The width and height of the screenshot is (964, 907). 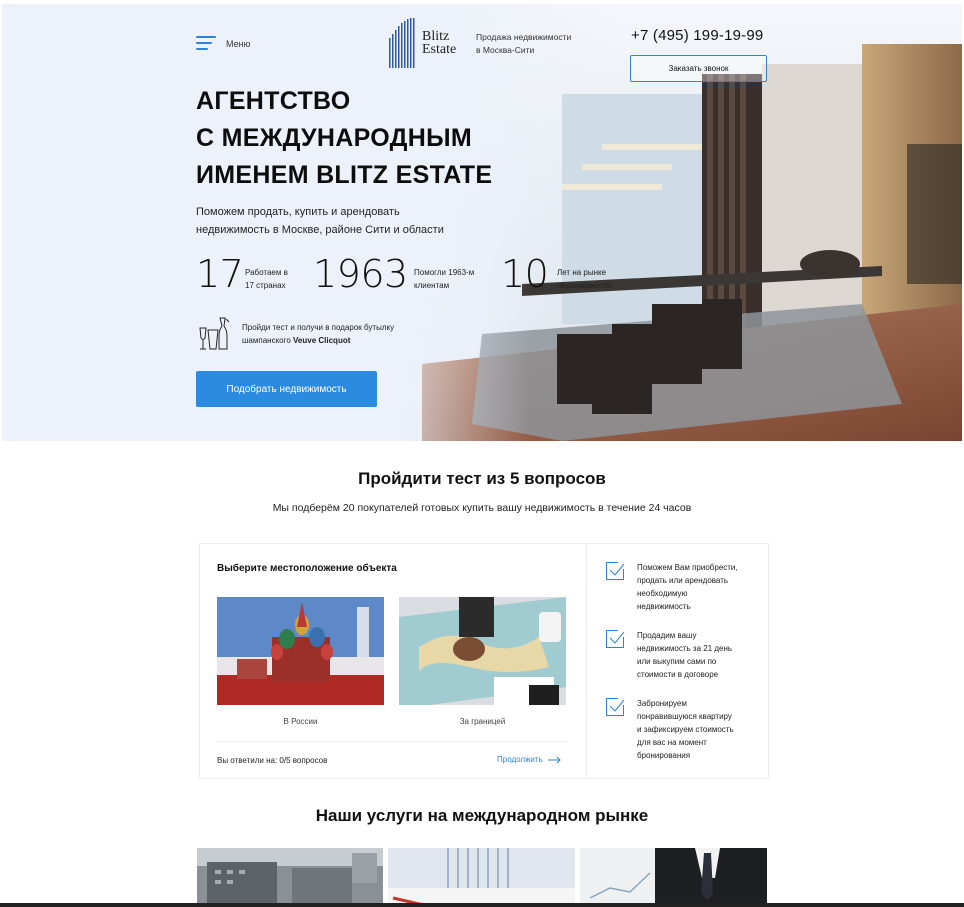 I want to click on stat-clients-label-line-1: Помогли 1963-м, so click(x=444, y=272).